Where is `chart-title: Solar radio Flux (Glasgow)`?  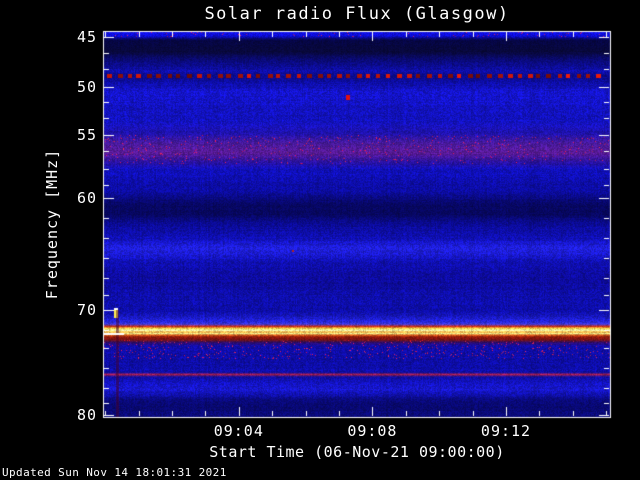 chart-title: Solar radio Flux (Glasgow) is located at coordinates (357, 14).